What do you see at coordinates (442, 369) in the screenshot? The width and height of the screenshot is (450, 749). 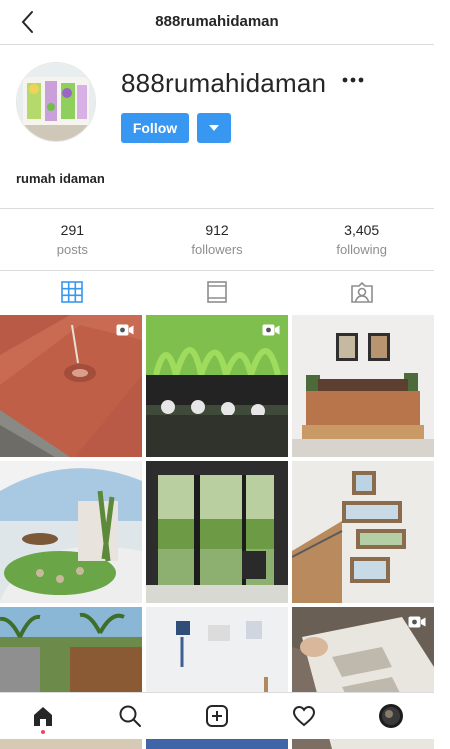 I see `scrollbar-track` at bounding box center [442, 369].